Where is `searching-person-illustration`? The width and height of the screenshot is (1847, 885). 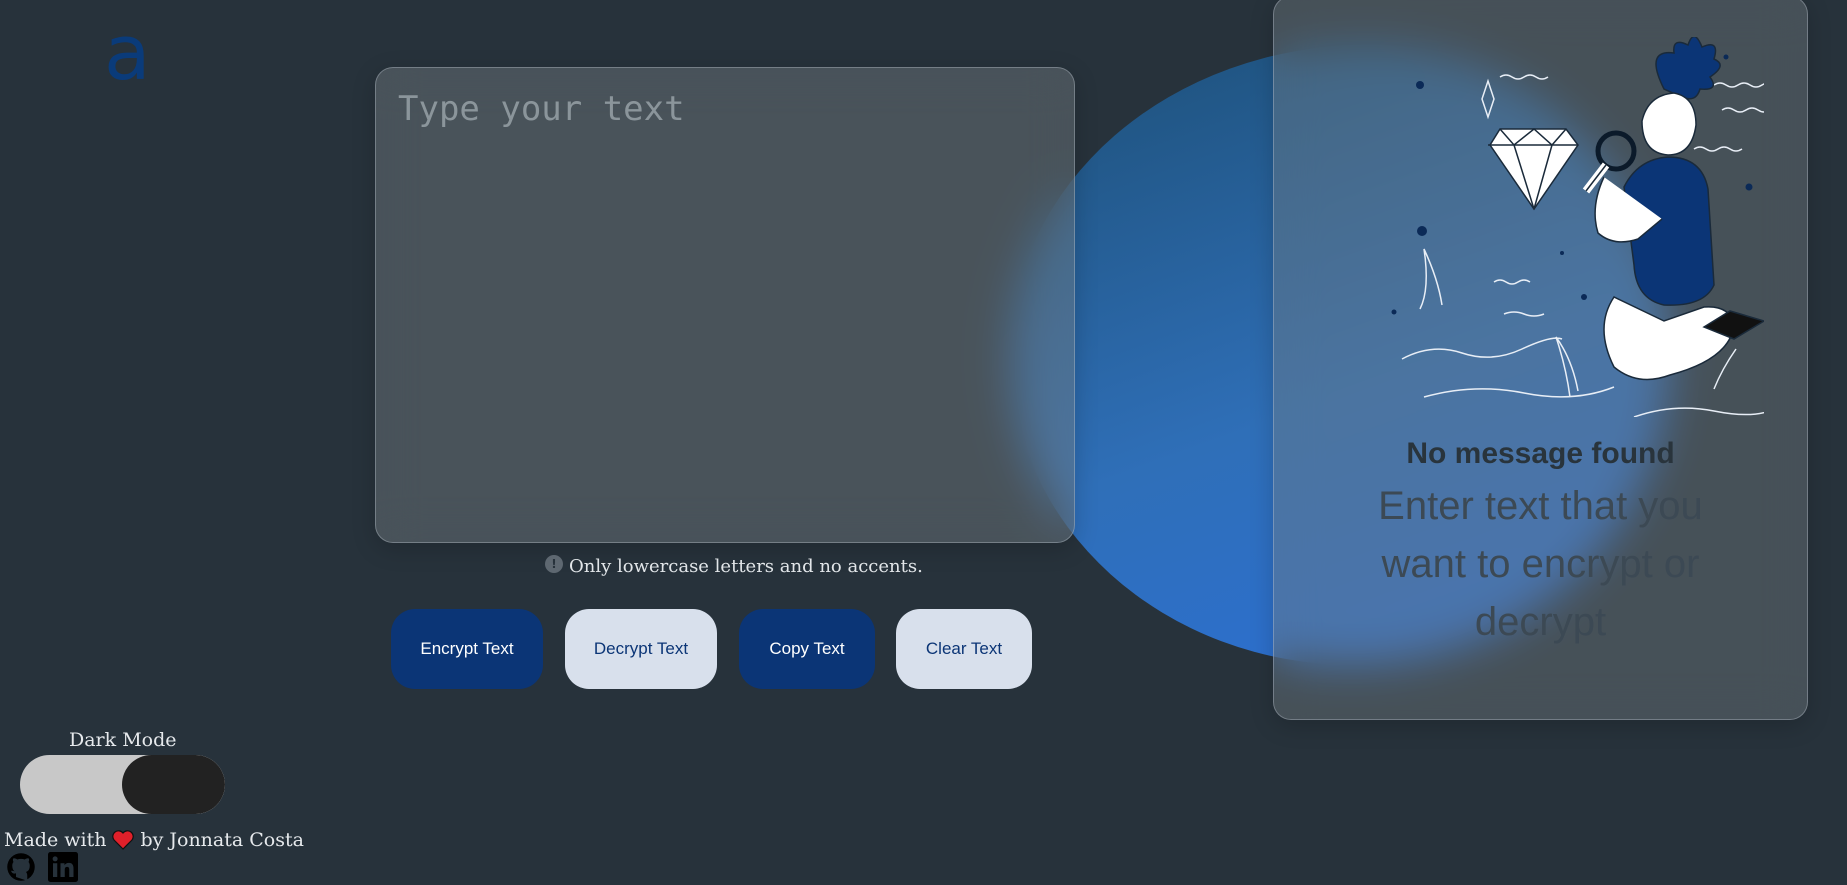 searching-person-illustration is located at coordinates (1577, 227).